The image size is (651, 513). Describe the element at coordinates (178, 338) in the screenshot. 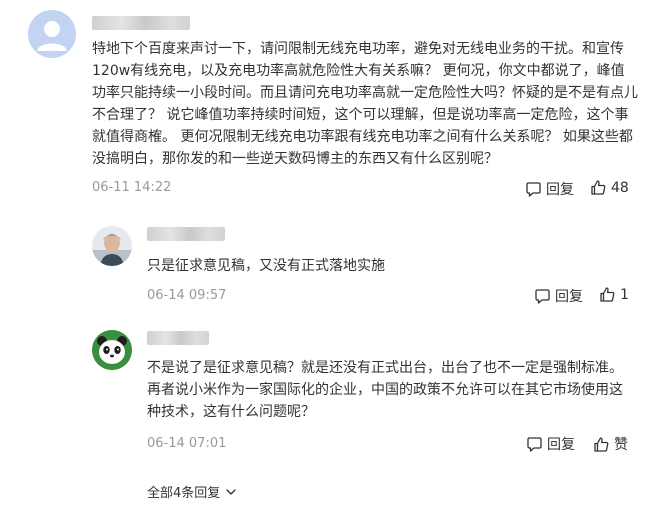

I see `reply2-name-redacted` at that location.